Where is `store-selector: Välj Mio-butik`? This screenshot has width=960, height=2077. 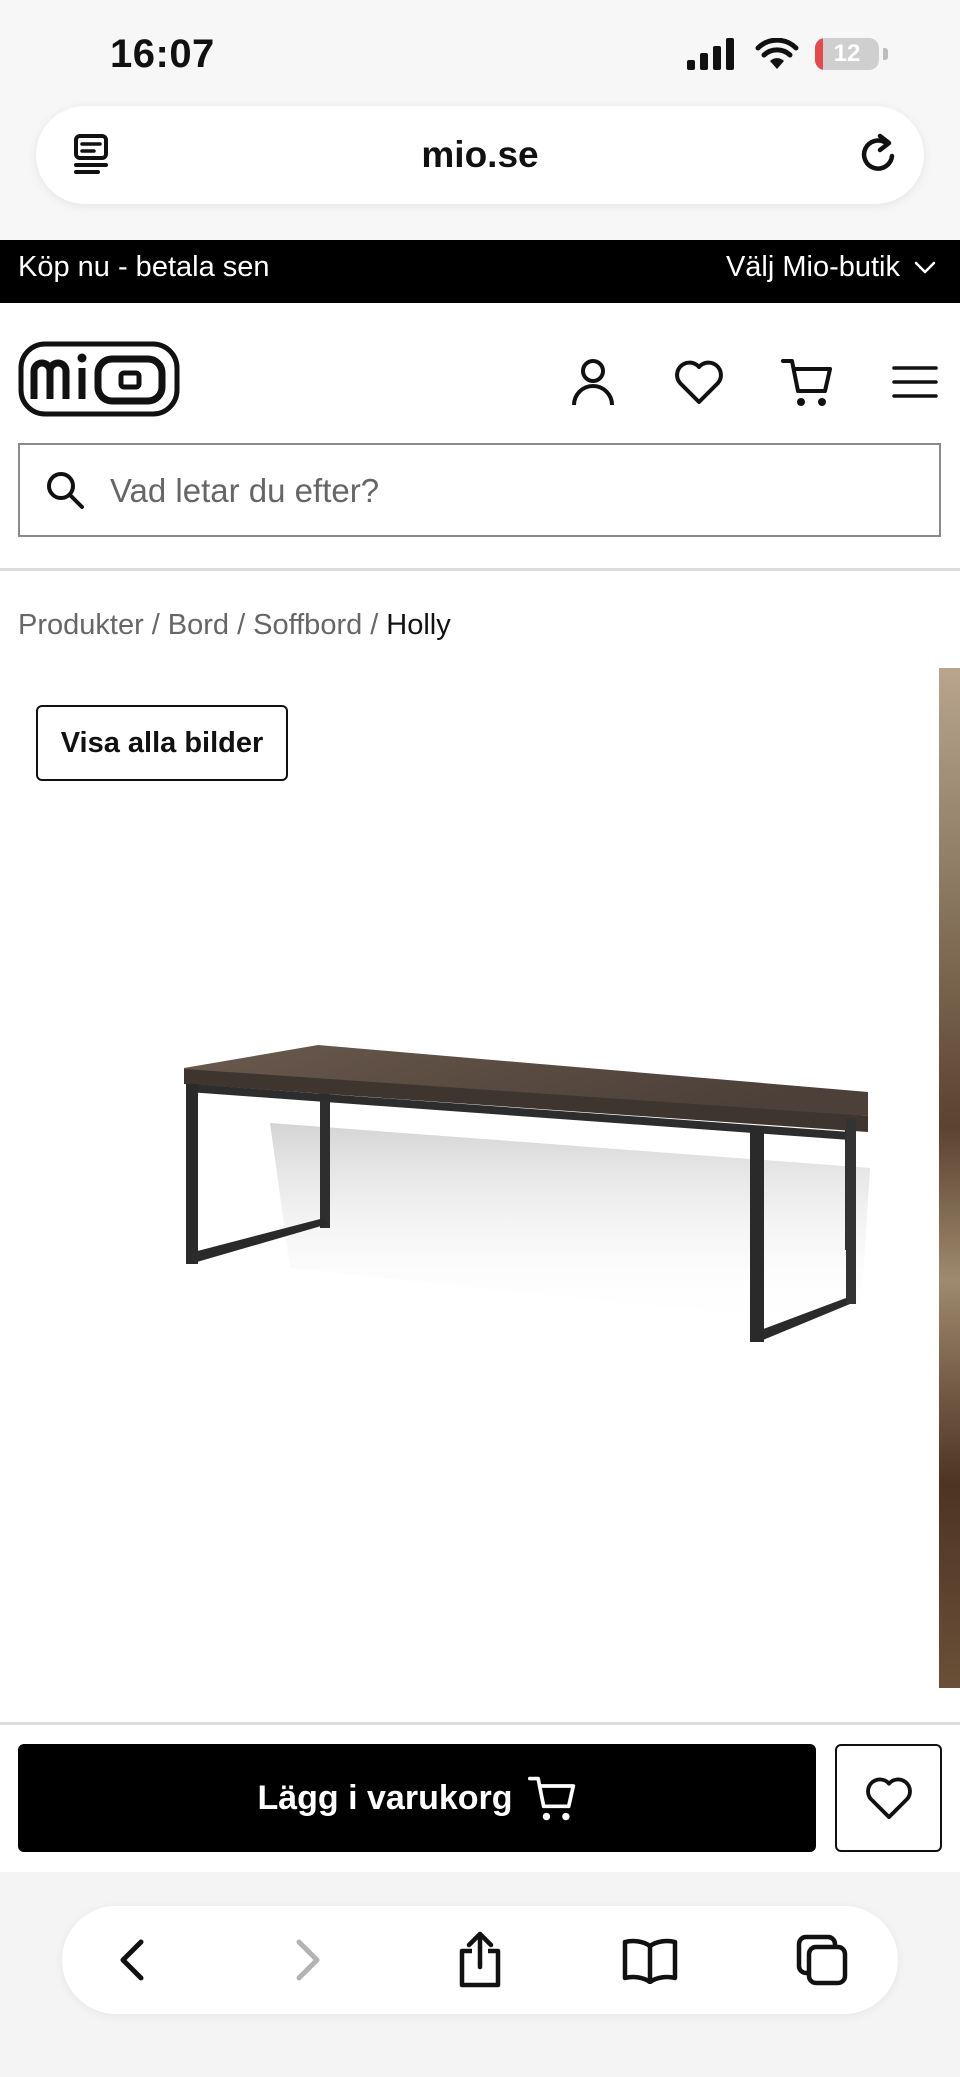 store-selector: Välj Mio-butik is located at coordinates (831, 267).